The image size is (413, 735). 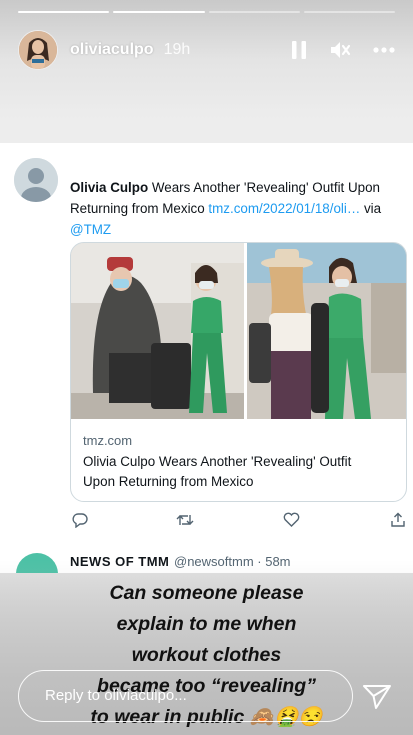 What do you see at coordinates (109, 187) in the screenshot?
I see `tweet-author-name: Olivia Culpo` at bounding box center [109, 187].